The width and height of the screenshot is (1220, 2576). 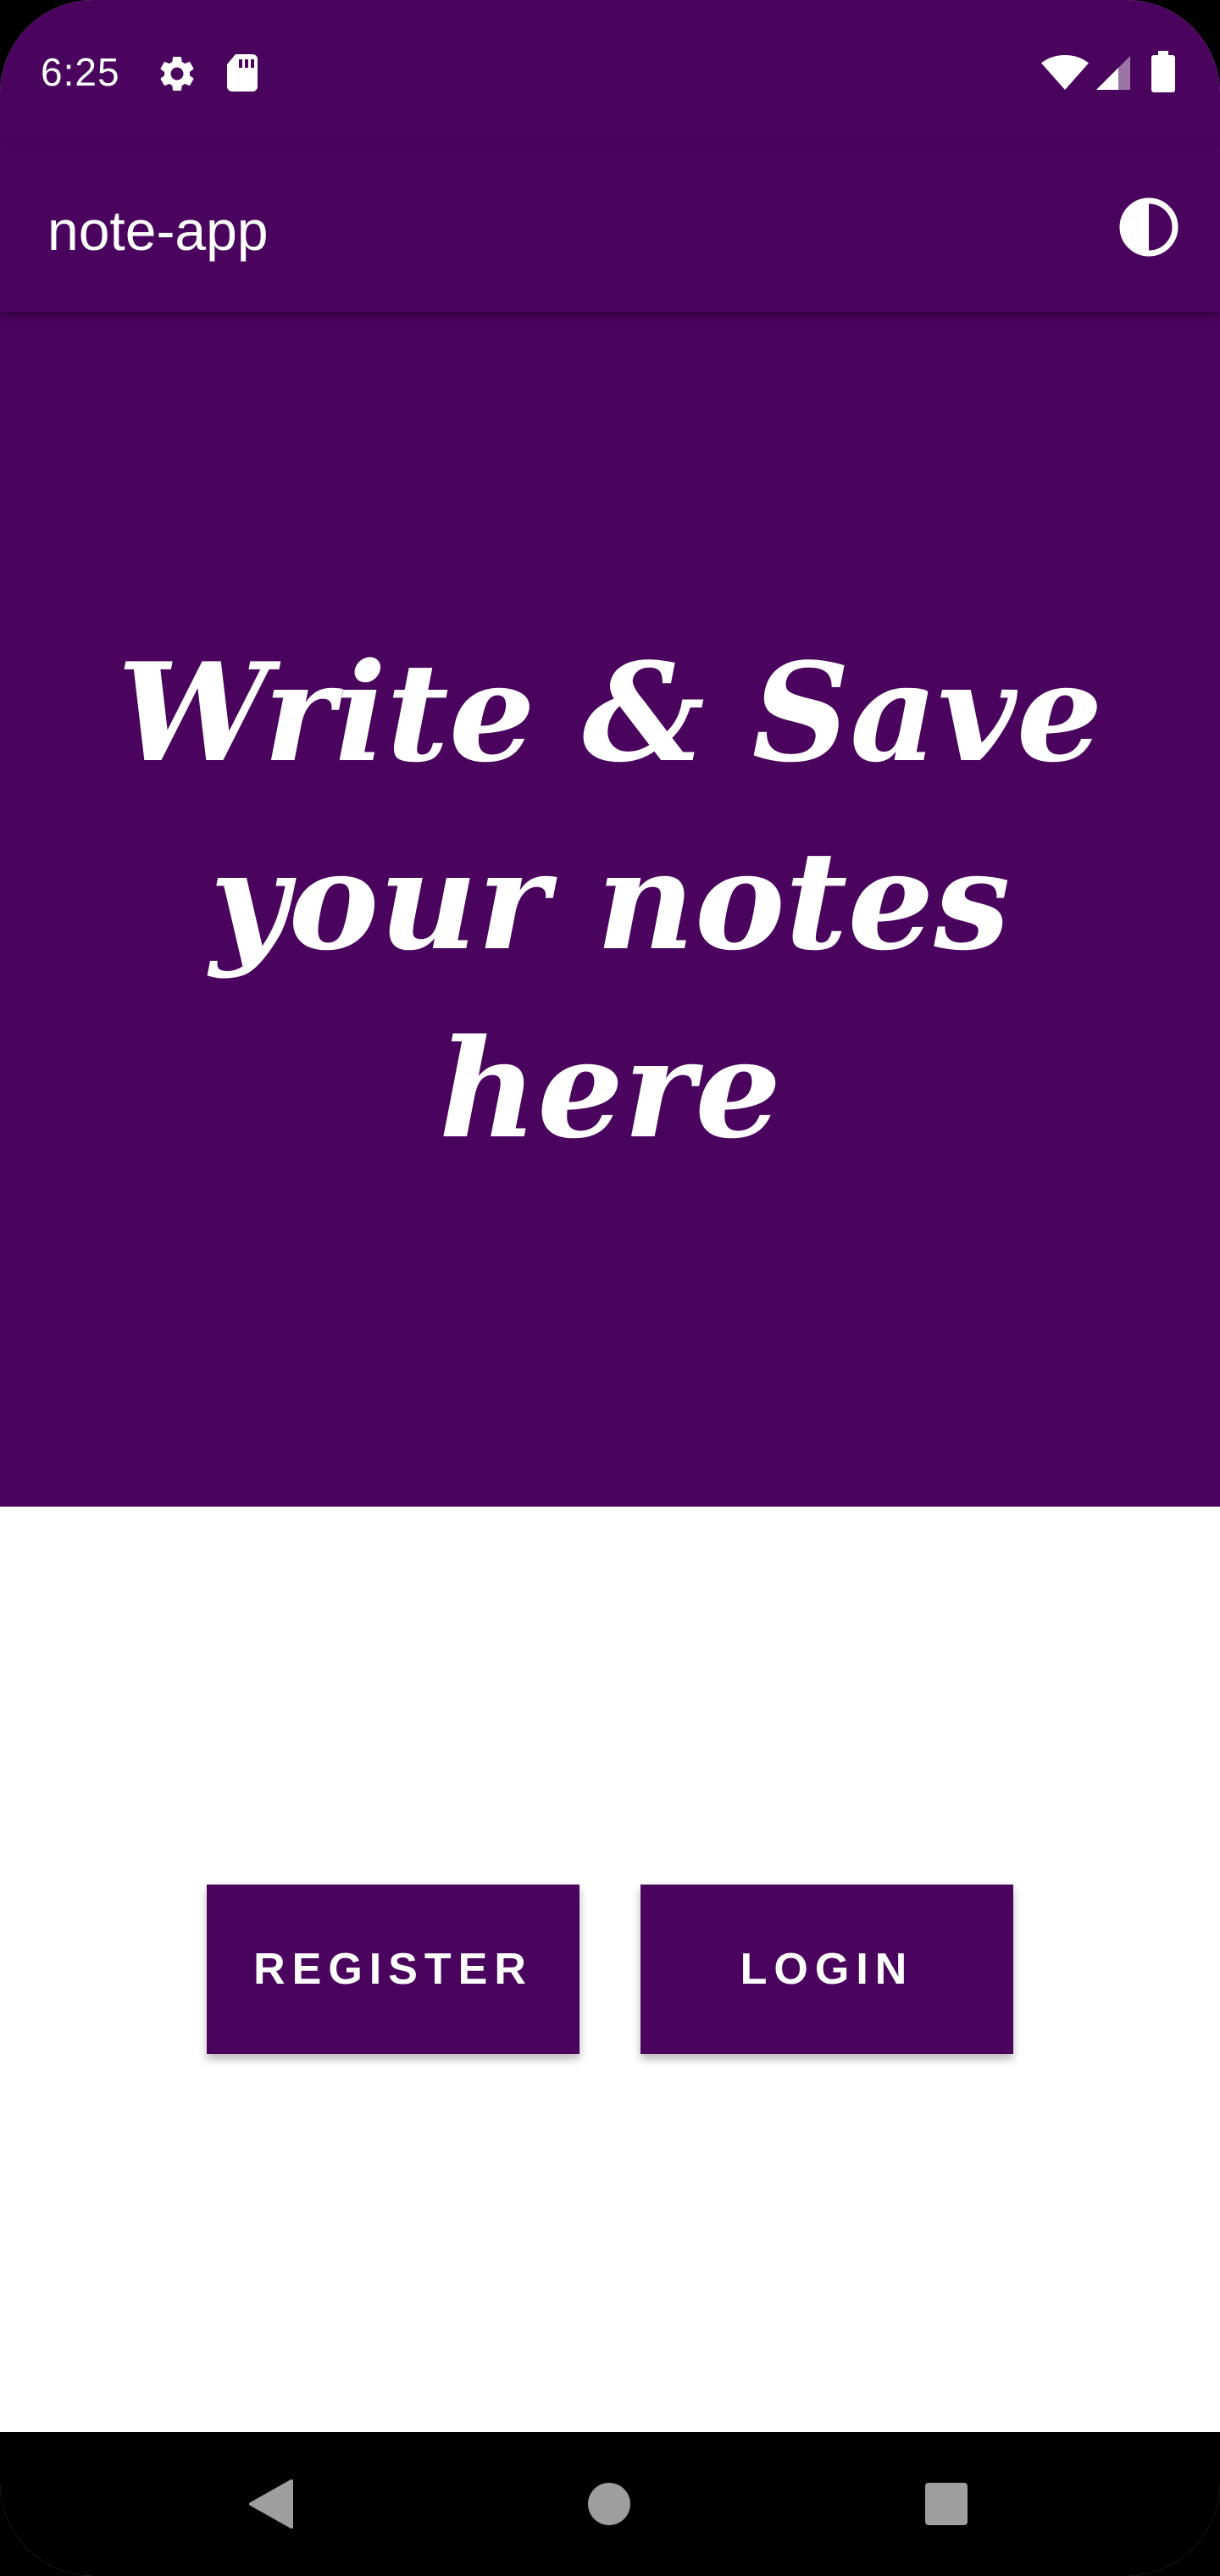 I want to click on login-button: LOGIN, so click(x=826, y=1969).